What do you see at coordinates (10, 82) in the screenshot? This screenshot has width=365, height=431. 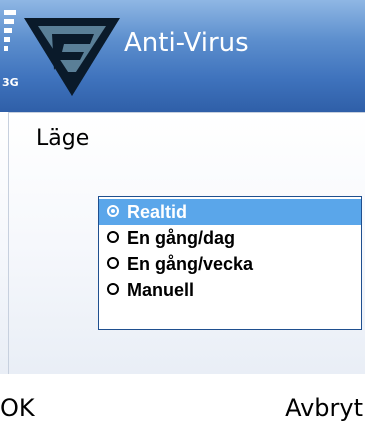 I see `network-indicator: 3G` at bounding box center [10, 82].